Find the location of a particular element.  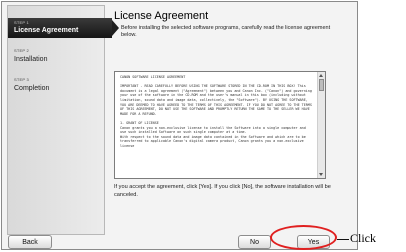

step-completion: STEP 3 Completion is located at coordinates (57, 85).